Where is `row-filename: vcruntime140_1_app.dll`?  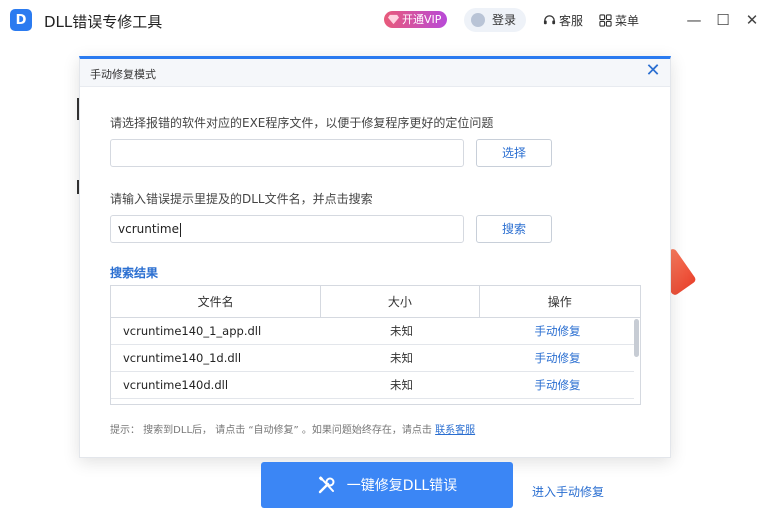 row-filename: vcruntime140_1_app.dll is located at coordinates (192, 331).